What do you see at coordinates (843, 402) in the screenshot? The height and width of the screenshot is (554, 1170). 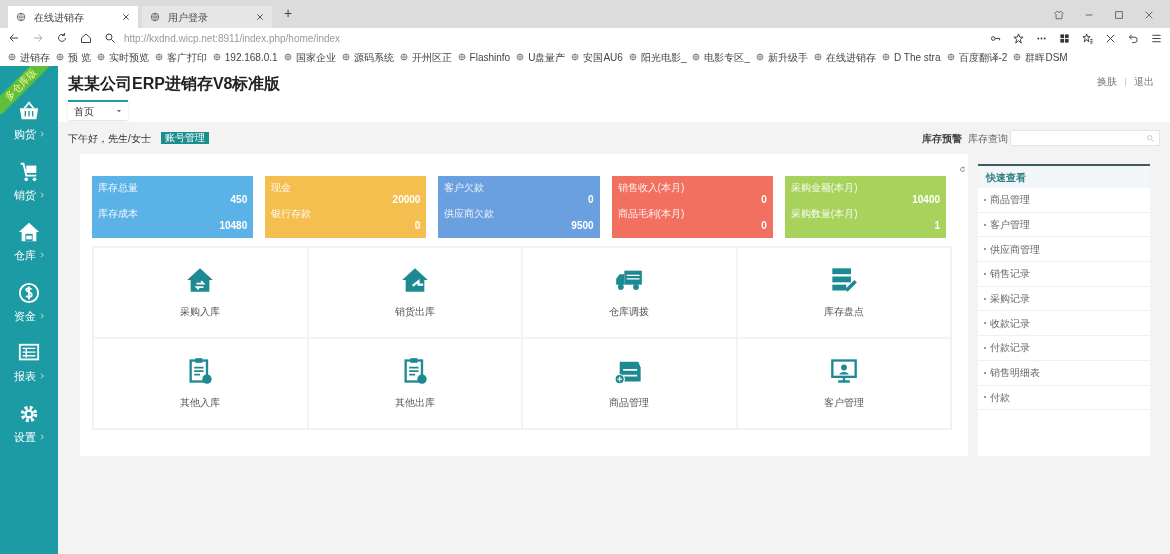 I see `shortcut-link: 客户管理` at bounding box center [843, 402].